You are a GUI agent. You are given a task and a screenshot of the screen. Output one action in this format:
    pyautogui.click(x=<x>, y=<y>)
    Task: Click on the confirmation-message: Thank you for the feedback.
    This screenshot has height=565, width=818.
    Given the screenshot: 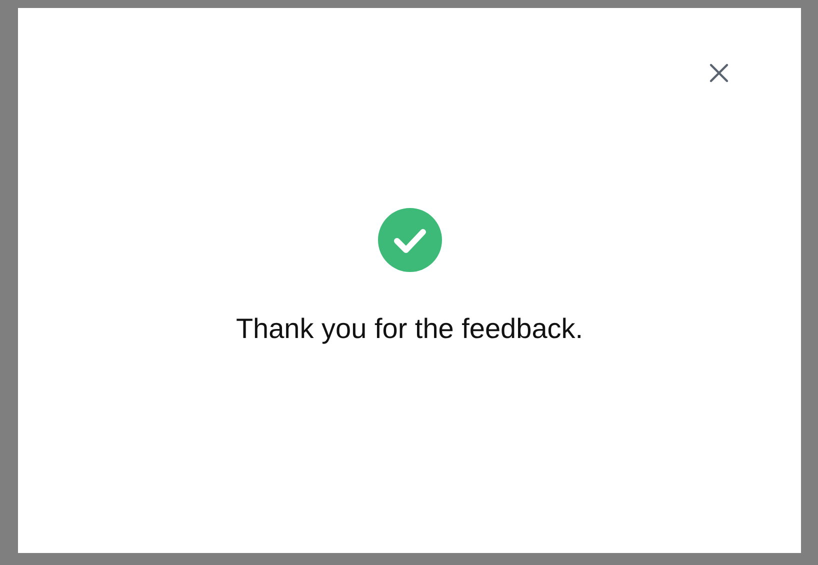 What is the action you would take?
    pyautogui.click(x=410, y=329)
    